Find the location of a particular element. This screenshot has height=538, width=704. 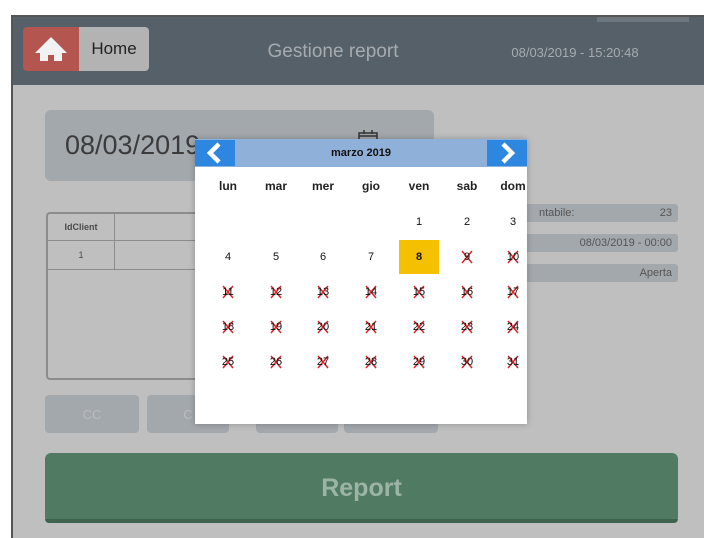

calendar-day-number: 23 is located at coordinates (467, 327).